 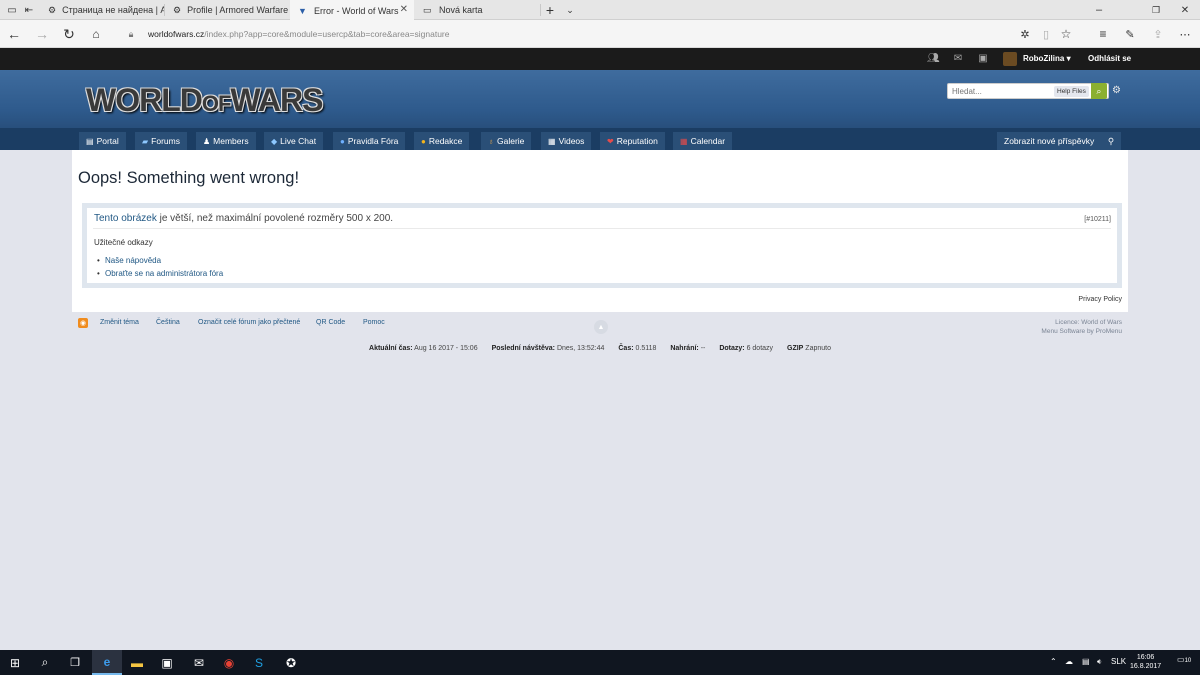 I want to click on restore-icon: ❐, so click(x=1156, y=10).